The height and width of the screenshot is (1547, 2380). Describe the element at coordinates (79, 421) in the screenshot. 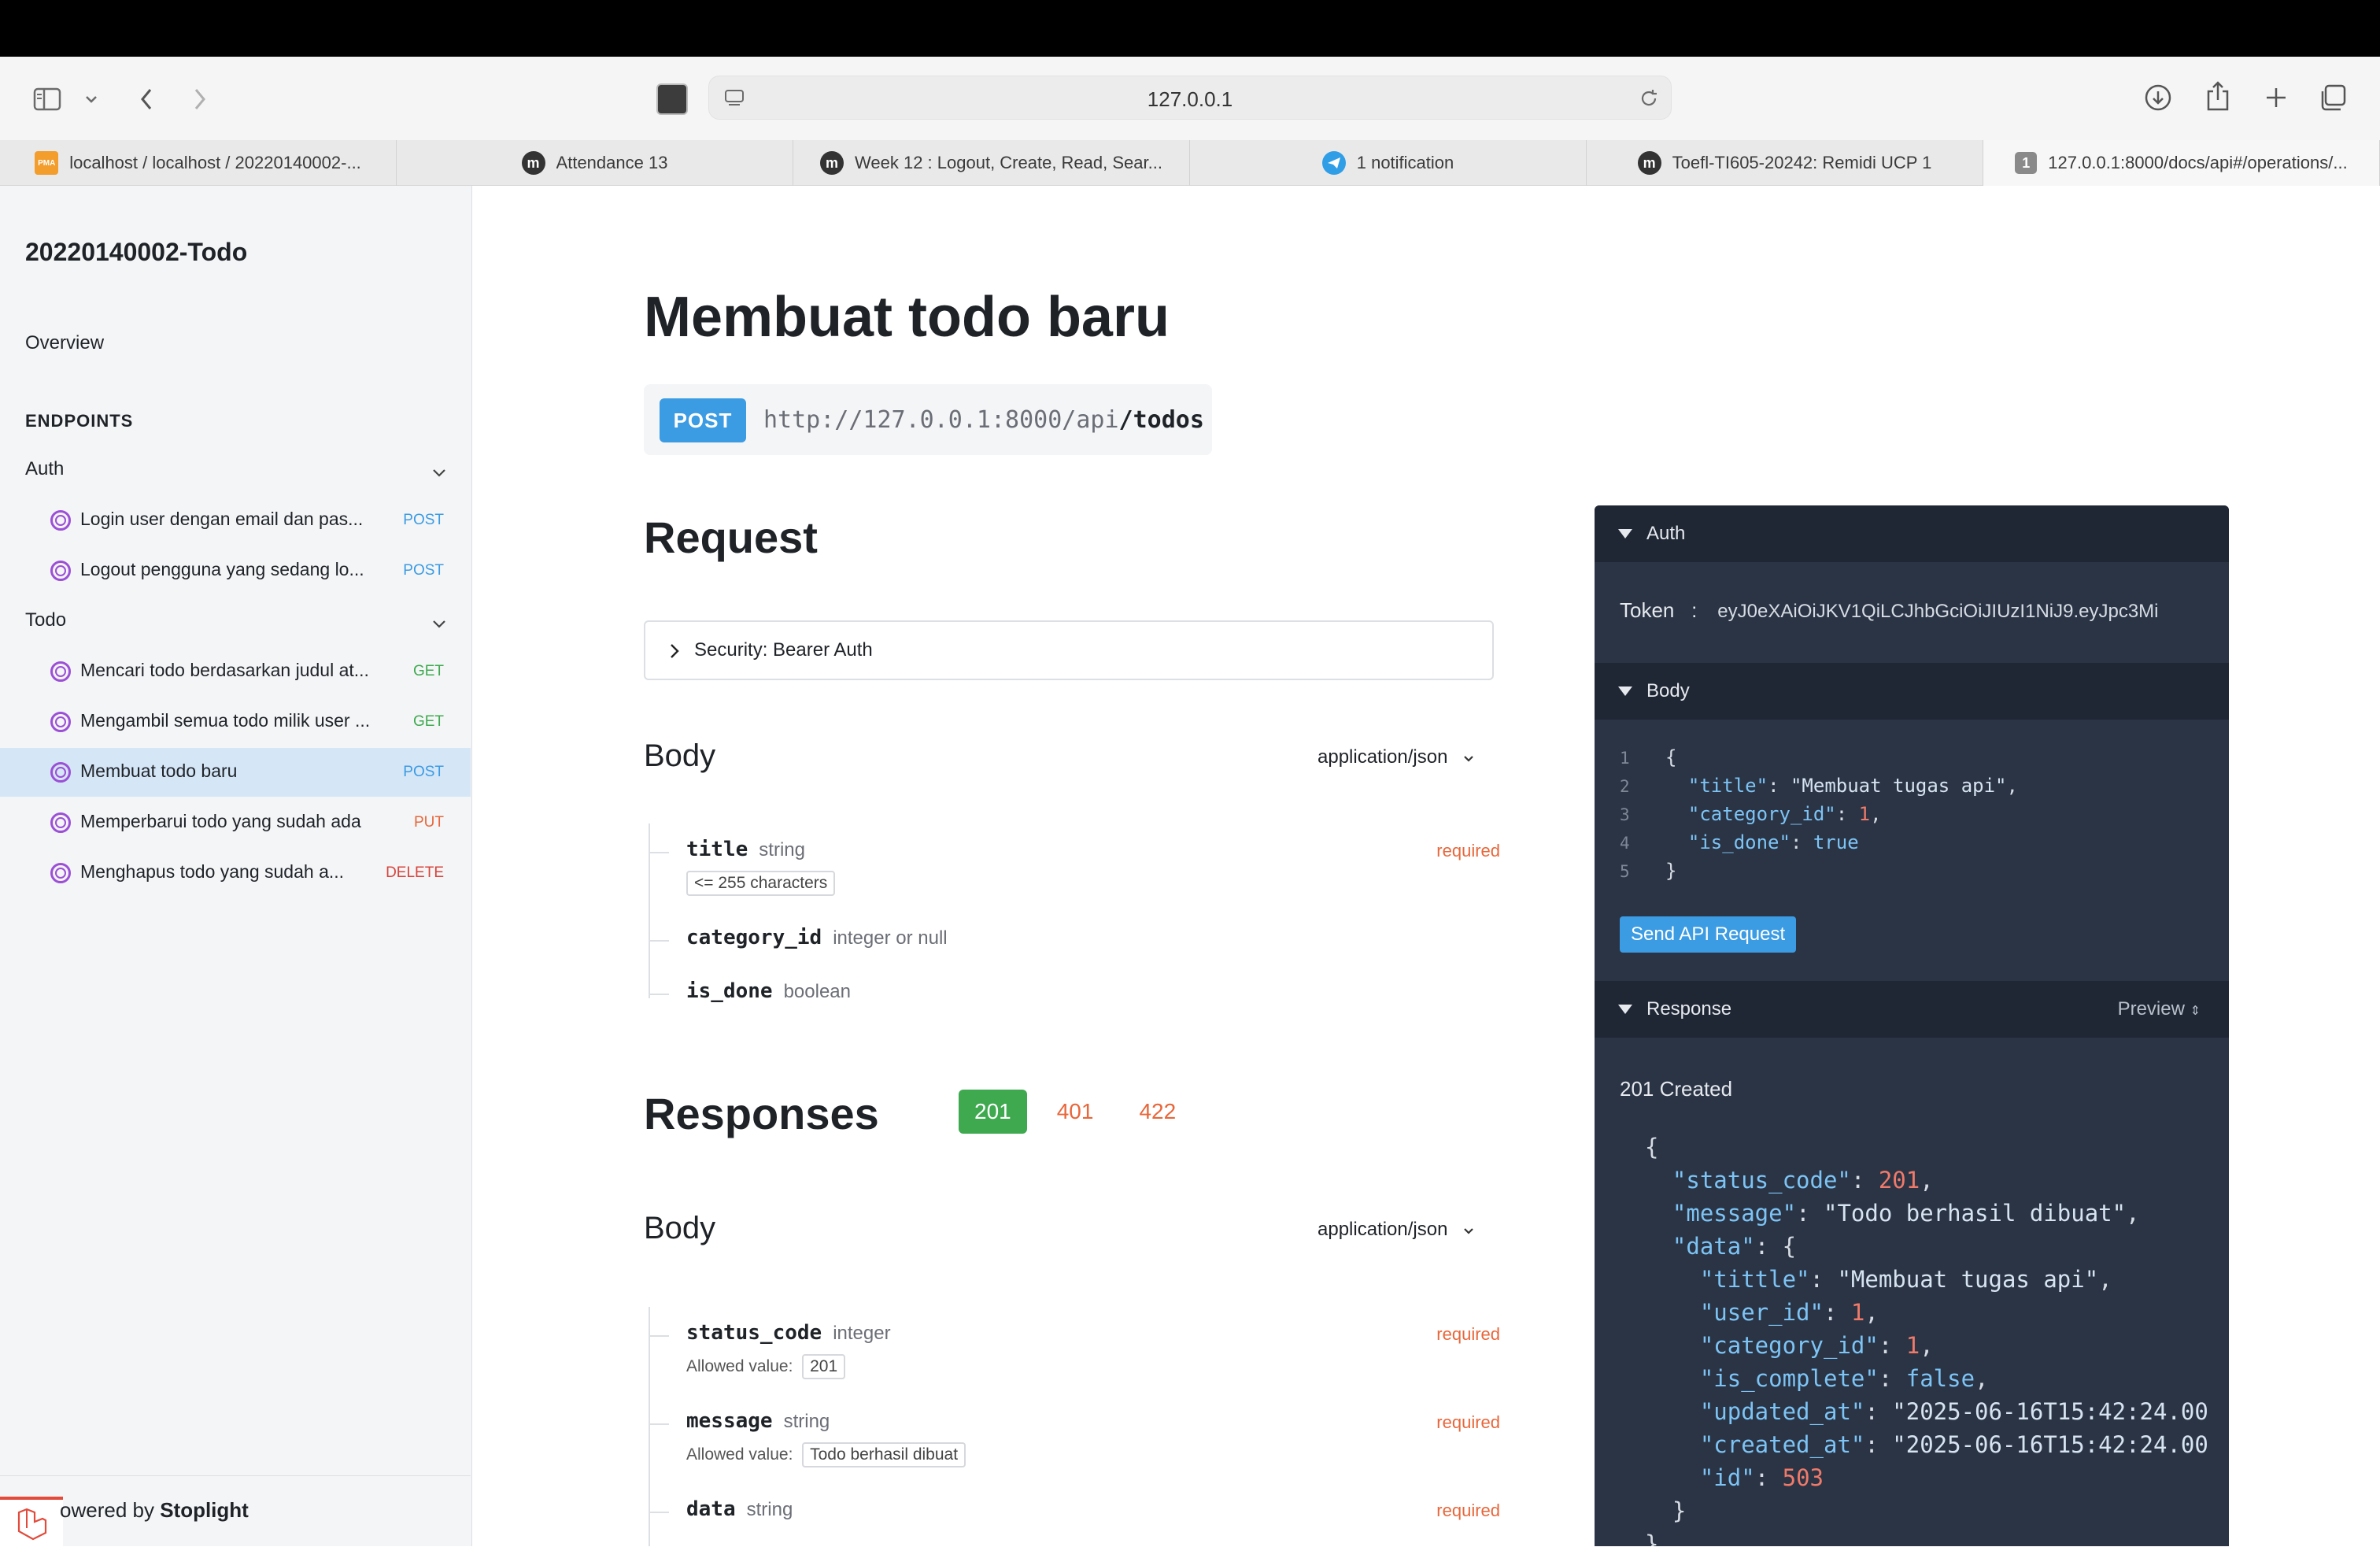

I see `endpoints-heading: ENDPOINTS` at that location.